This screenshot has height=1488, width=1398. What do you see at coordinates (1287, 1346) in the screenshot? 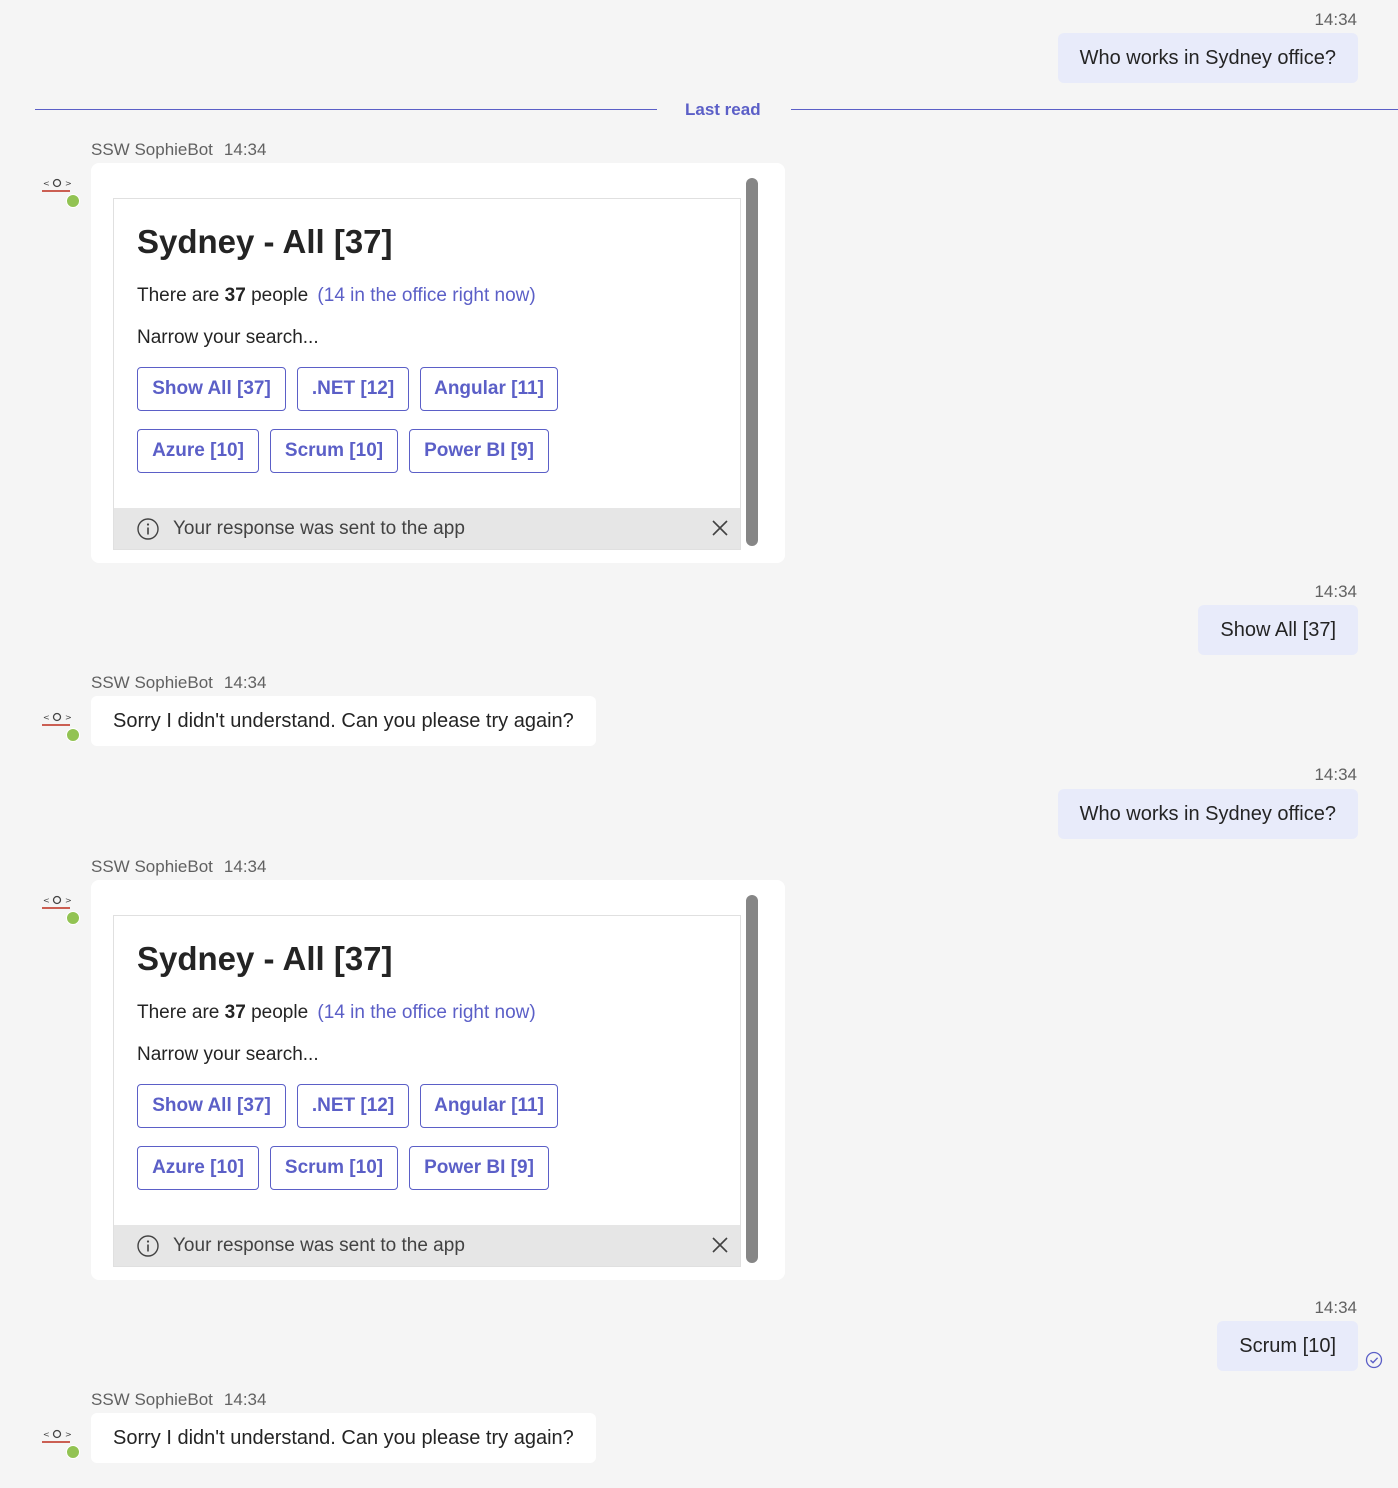
I see `my-message-bubble: Scrum [10]` at bounding box center [1287, 1346].